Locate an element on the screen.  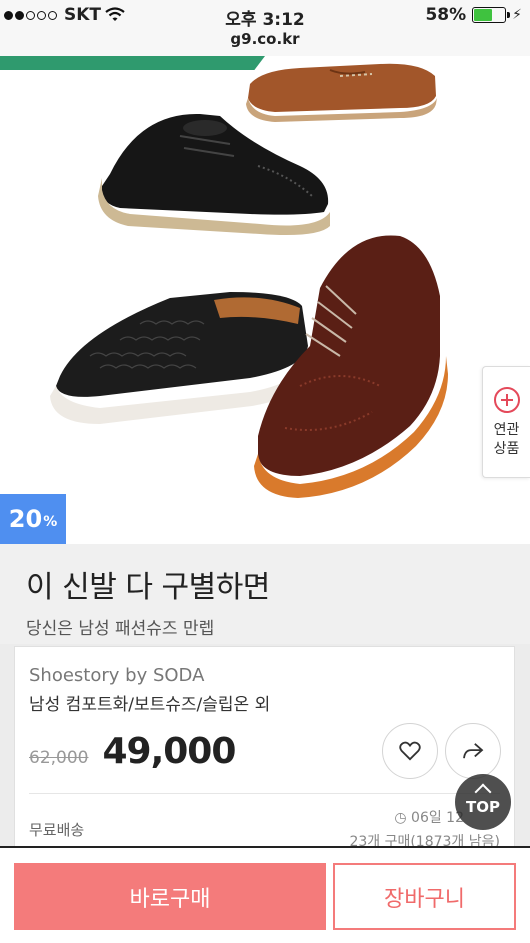
shipping-info: 무료배송 is located at coordinates (57, 830).